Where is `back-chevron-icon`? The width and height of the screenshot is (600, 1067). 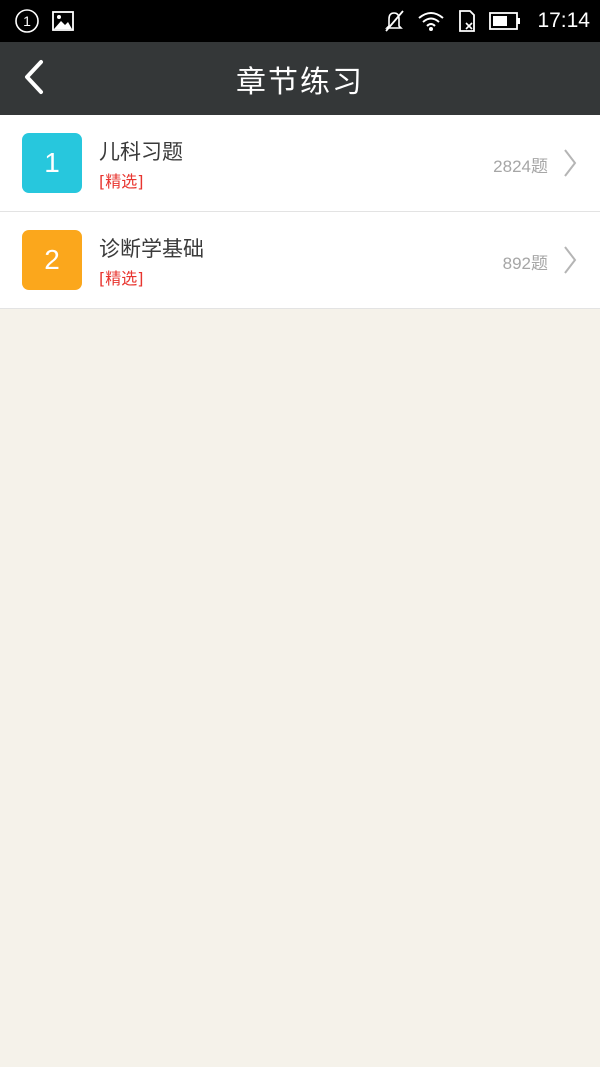 back-chevron-icon is located at coordinates (34, 79).